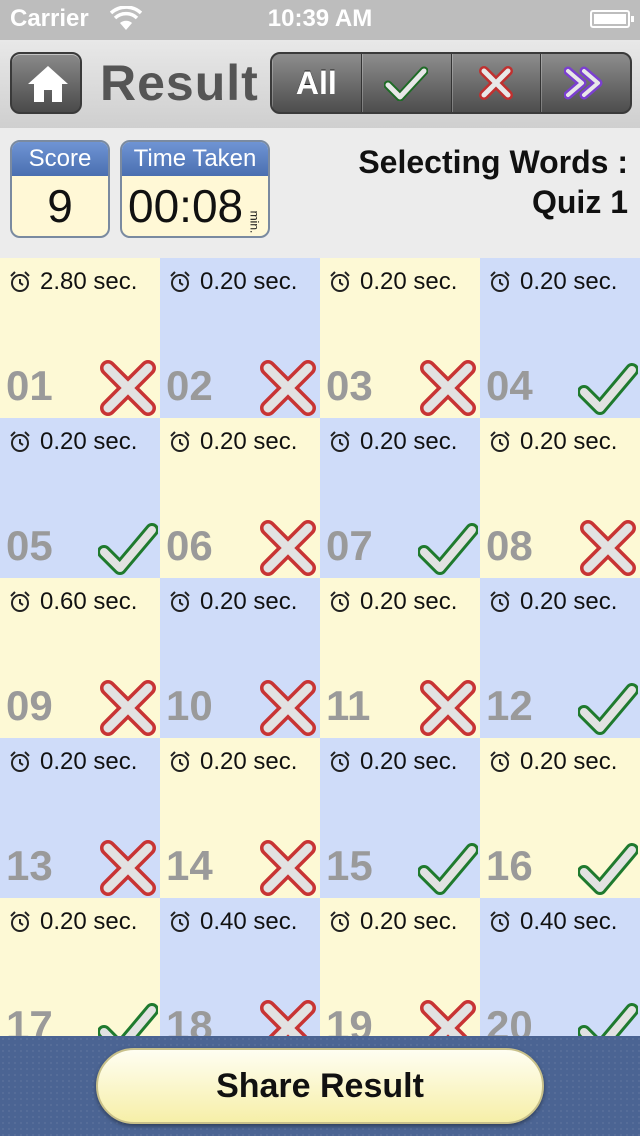 Image resolution: width=640 pixels, height=1136 pixels. What do you see at coordinates (80, 968) in the screenshot?
I see `question-cell: 0.20 sec. 17` at bounding box center [80, 968].